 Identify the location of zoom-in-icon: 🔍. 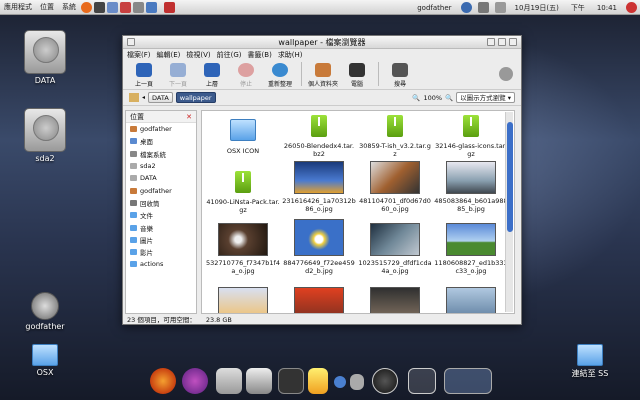
(449, 98).